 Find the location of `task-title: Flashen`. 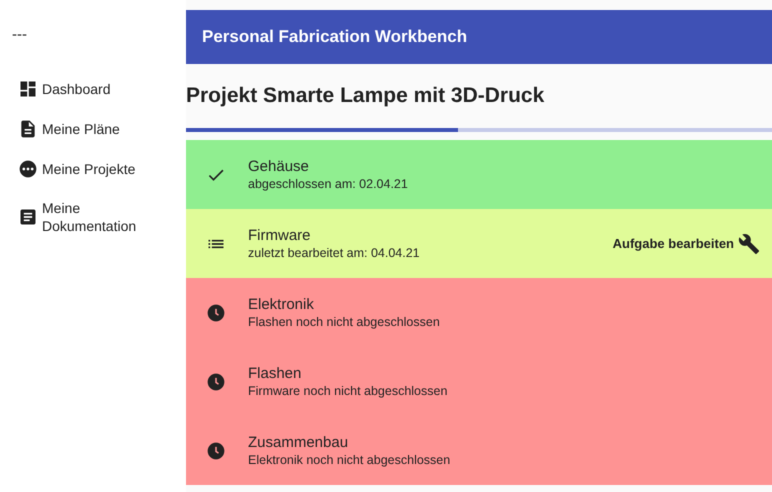

task-title: Flashen is located at coordinates (275, 373).